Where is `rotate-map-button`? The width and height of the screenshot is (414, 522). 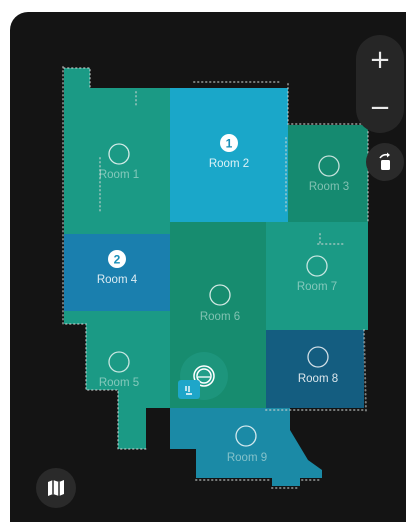 rotate-map-button is located at coordinates (385, 162).